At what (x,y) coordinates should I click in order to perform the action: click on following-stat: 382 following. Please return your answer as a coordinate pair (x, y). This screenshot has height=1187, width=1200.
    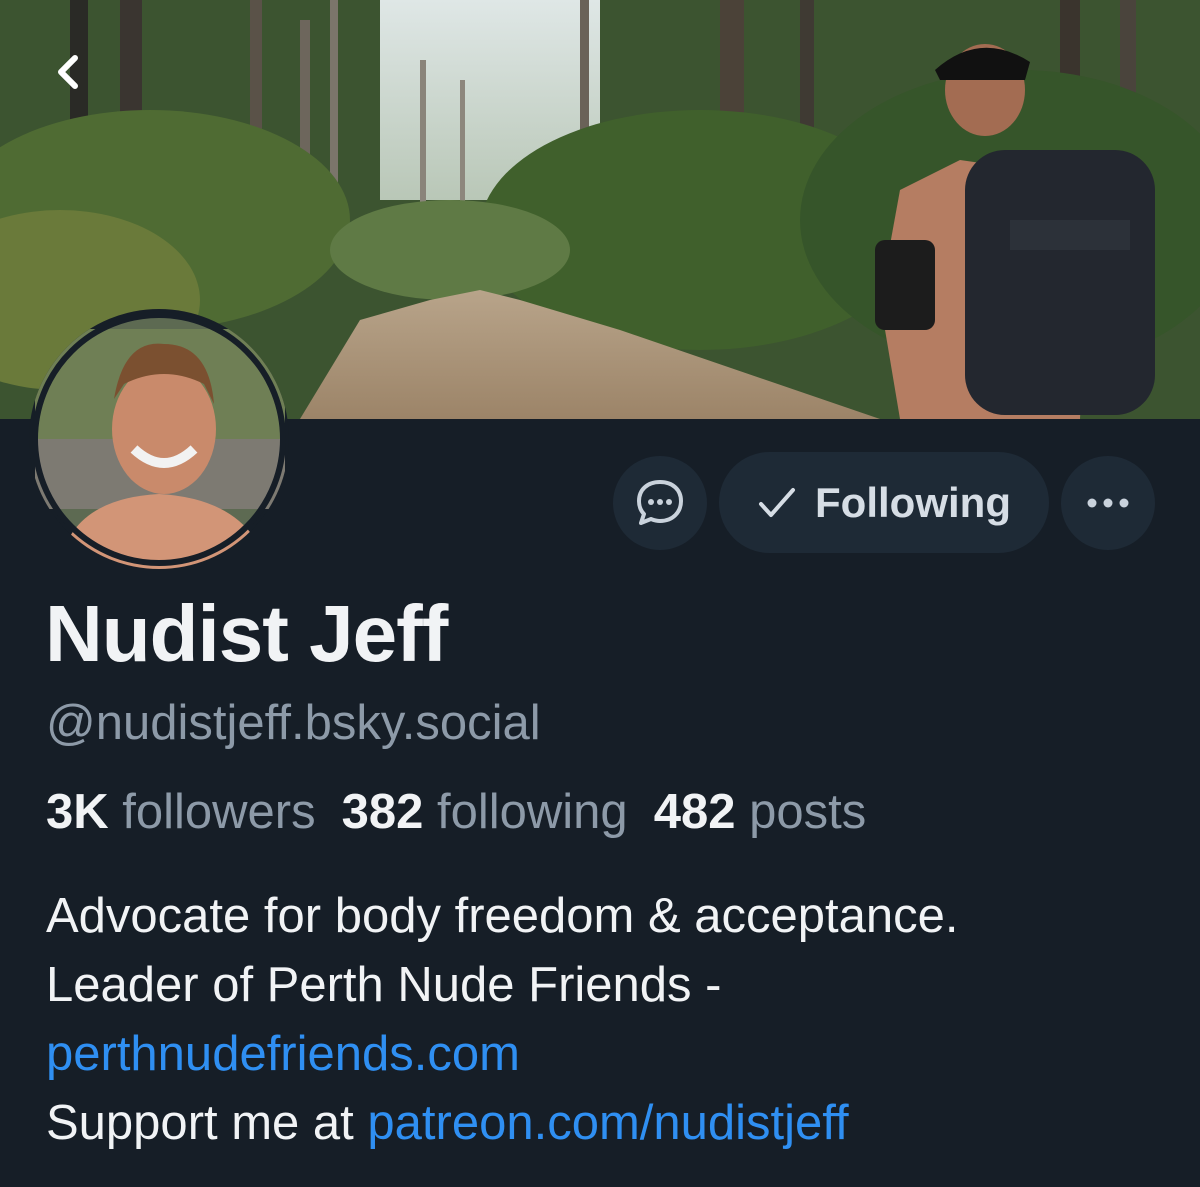
    Looking at the image, I should click on (485, 812).